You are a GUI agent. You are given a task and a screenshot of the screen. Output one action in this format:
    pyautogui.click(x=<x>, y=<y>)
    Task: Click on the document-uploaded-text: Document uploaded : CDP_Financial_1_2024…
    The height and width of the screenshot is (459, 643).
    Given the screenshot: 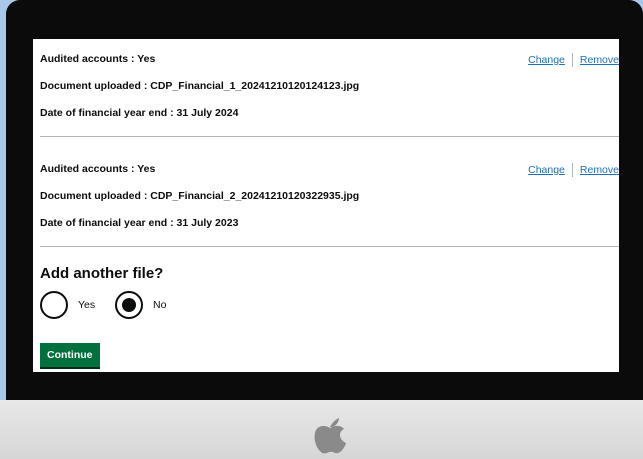 What is the action you would take?
    pyautogui.click(x=200, y=86)
    